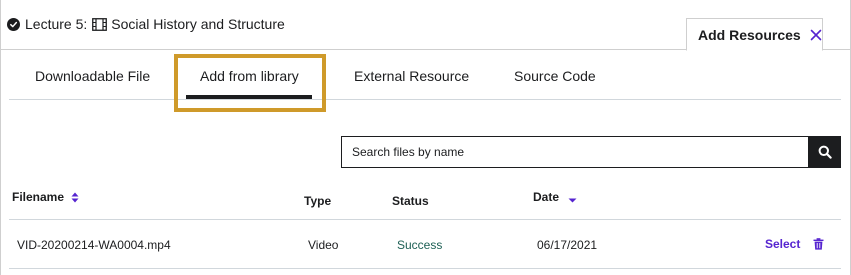 The height and width of the screenshot is (275, 851). Describe the element at coordinates (411, 75) in the screenshot. I see `tab-external-resource: External Resource` at that location.